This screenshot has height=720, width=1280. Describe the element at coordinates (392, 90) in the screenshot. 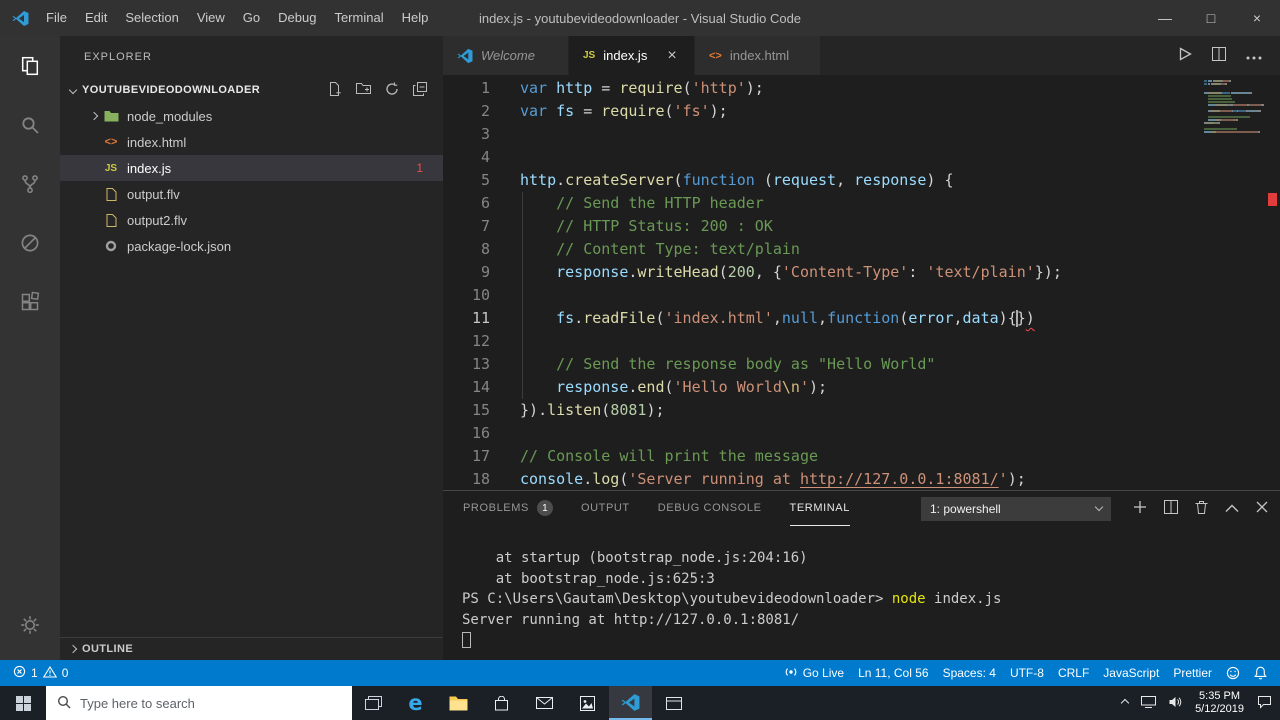

I see `refresh-icon` at that location.